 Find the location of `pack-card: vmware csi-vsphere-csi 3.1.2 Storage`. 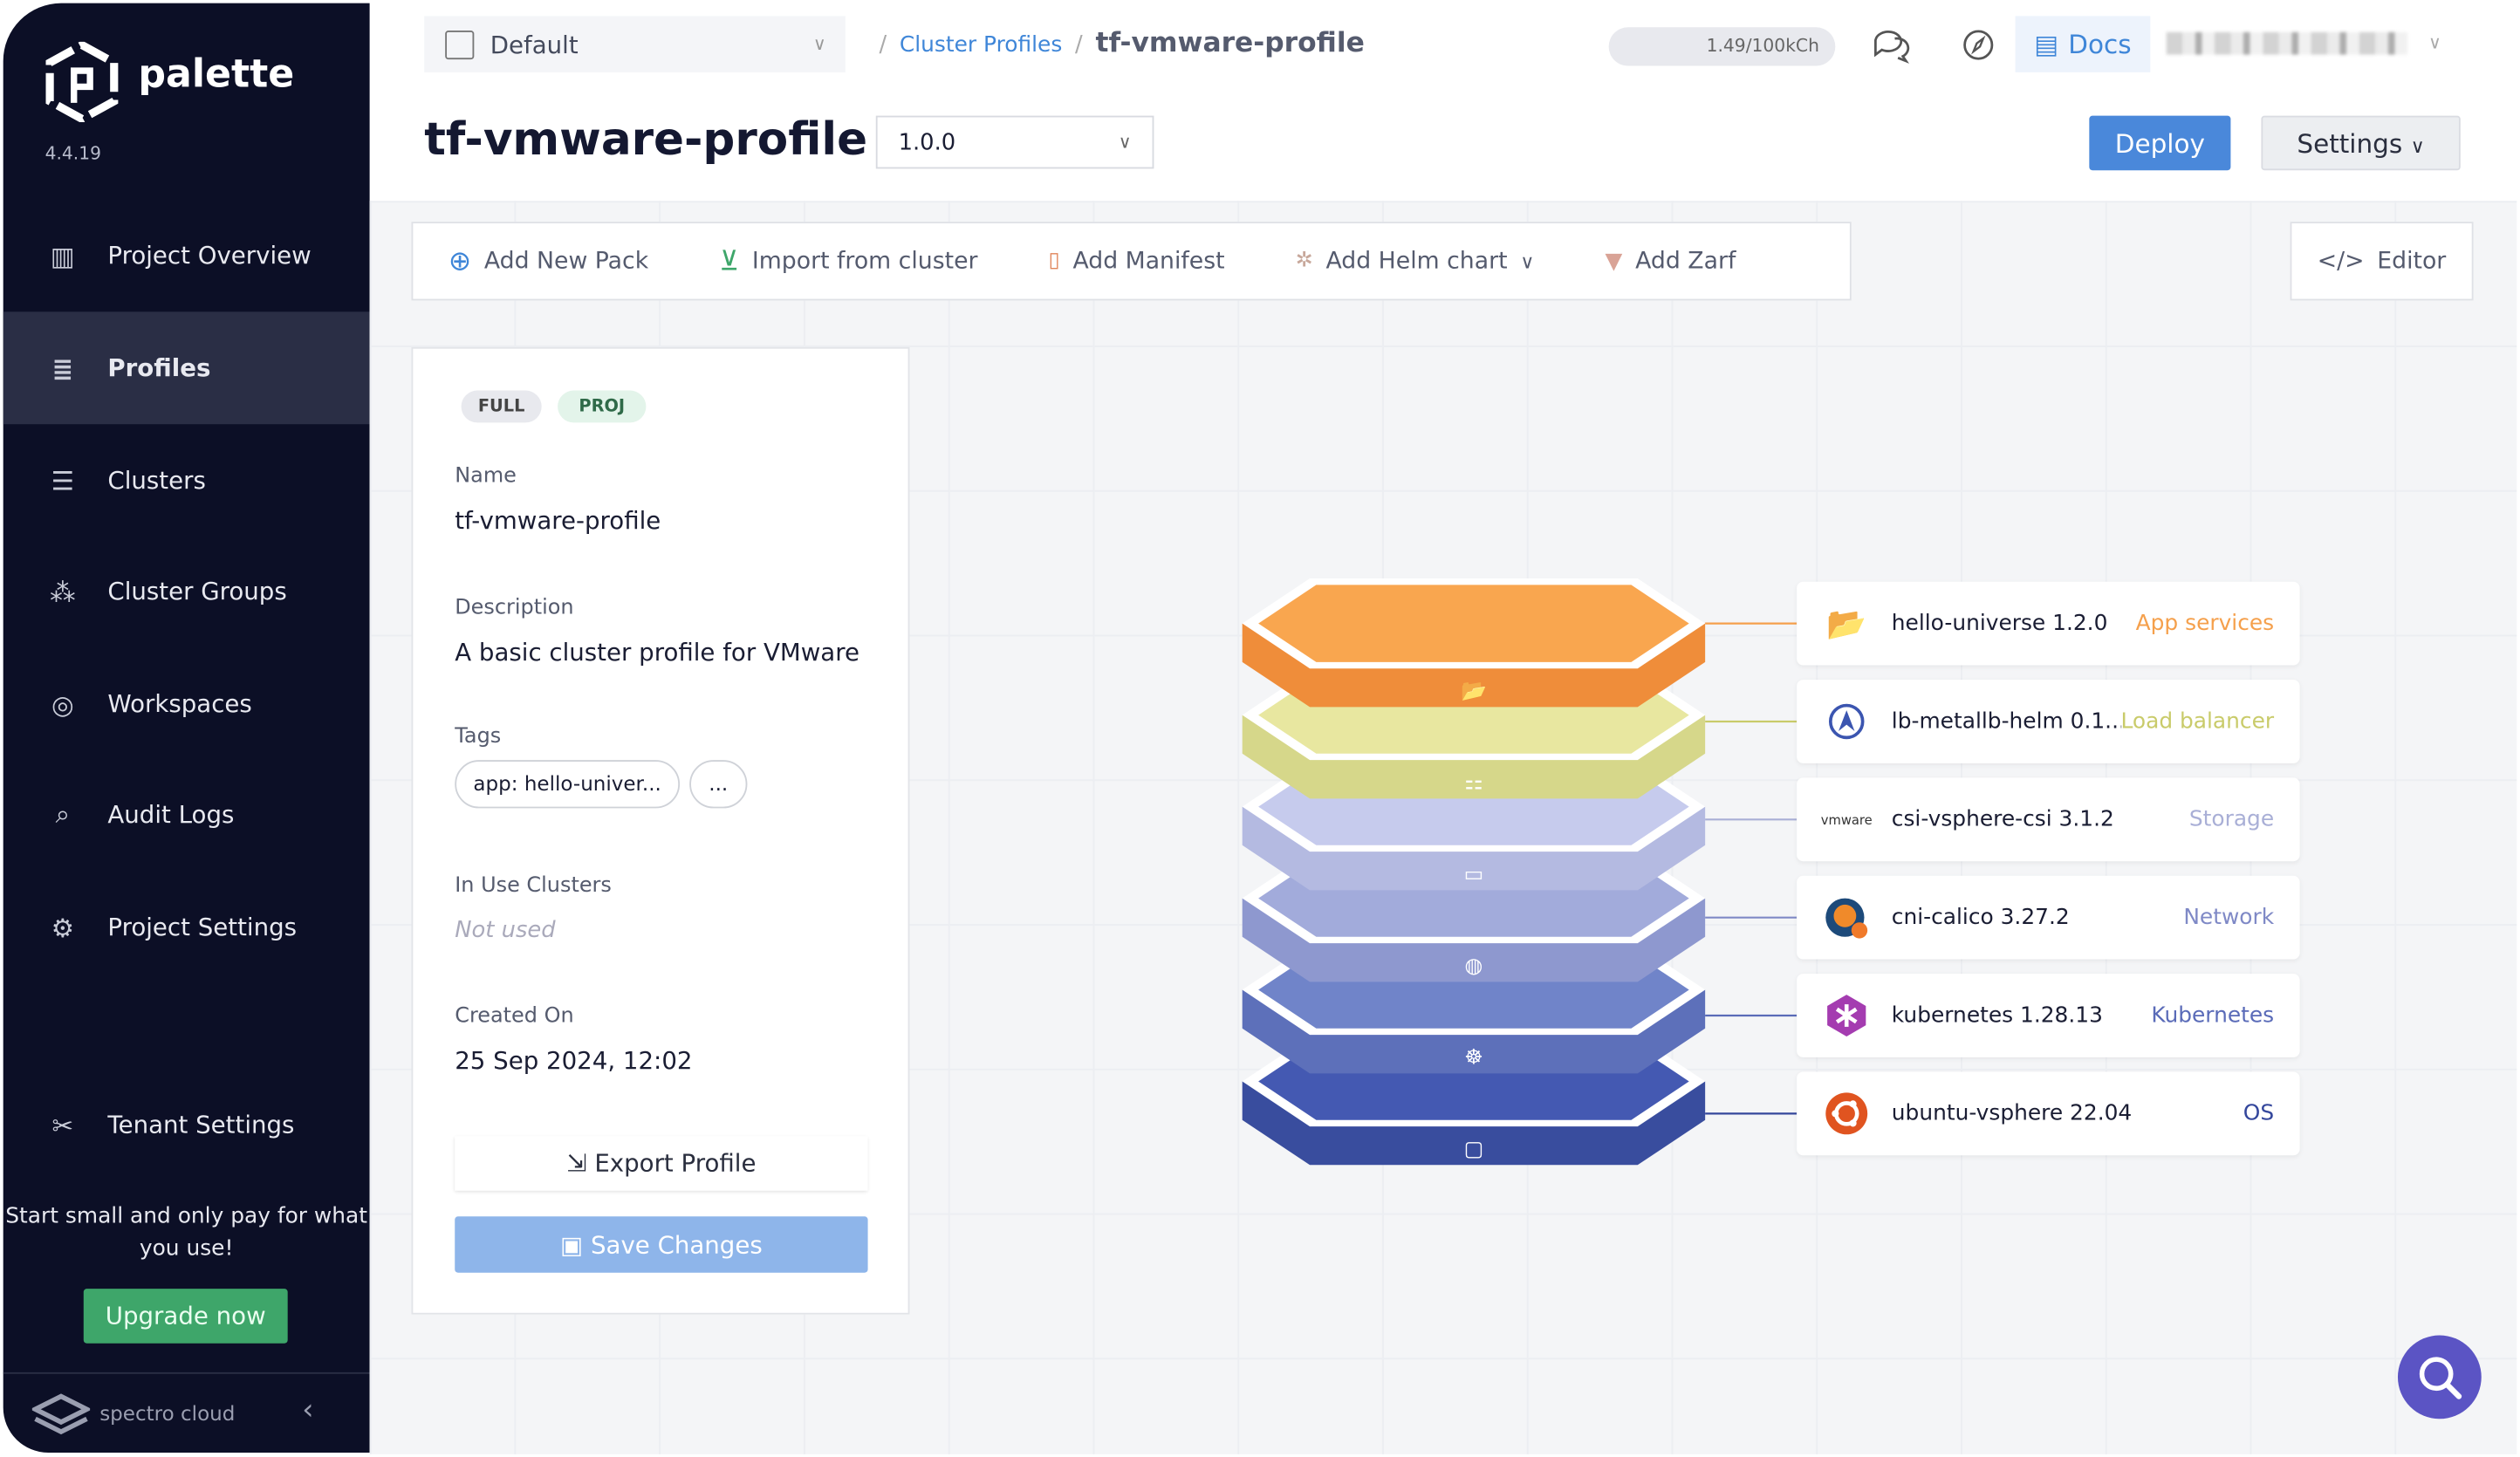

pack-card: vmware csi-vsphere-csi 3.1.2 Storage is located at coordinates (2048, 819).